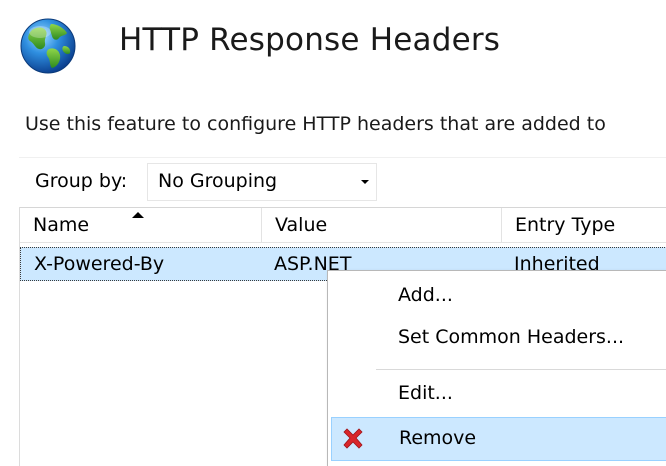 This screenshot has height=466, width=666. I want to click on column-header-name-label: Name, so click(61, 225).